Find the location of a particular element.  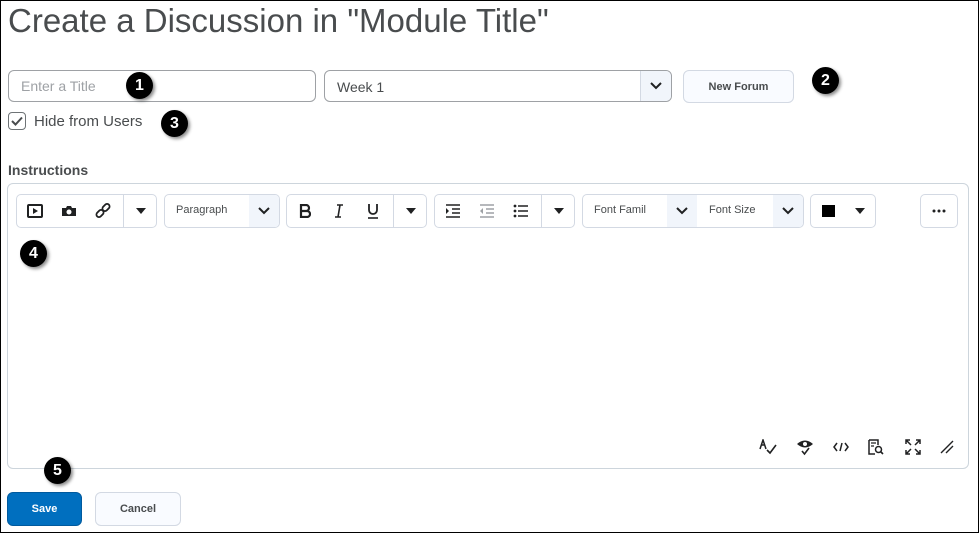

save-button: Save is located at coordinates (44, 509).